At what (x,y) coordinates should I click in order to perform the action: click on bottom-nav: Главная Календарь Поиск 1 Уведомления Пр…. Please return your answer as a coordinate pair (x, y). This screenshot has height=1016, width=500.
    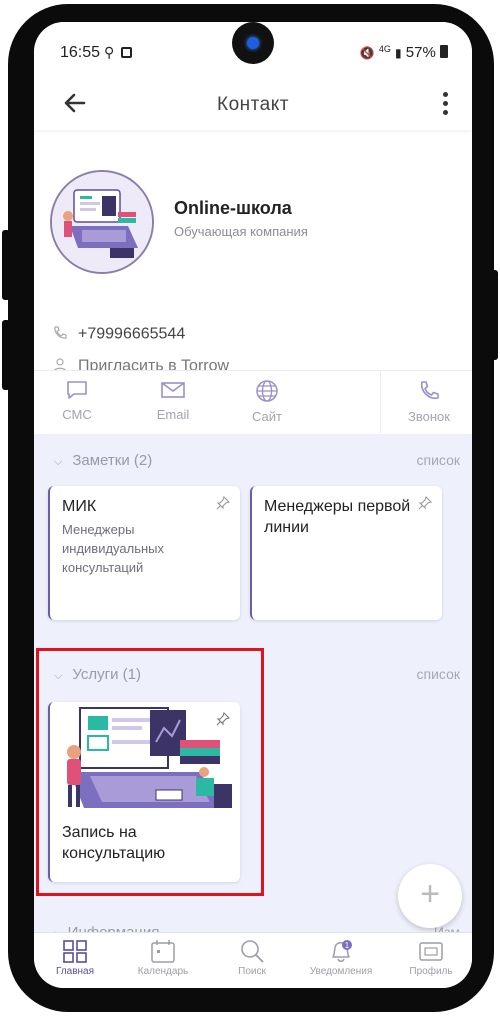
    Looking at the image, I should click on (253, 960).